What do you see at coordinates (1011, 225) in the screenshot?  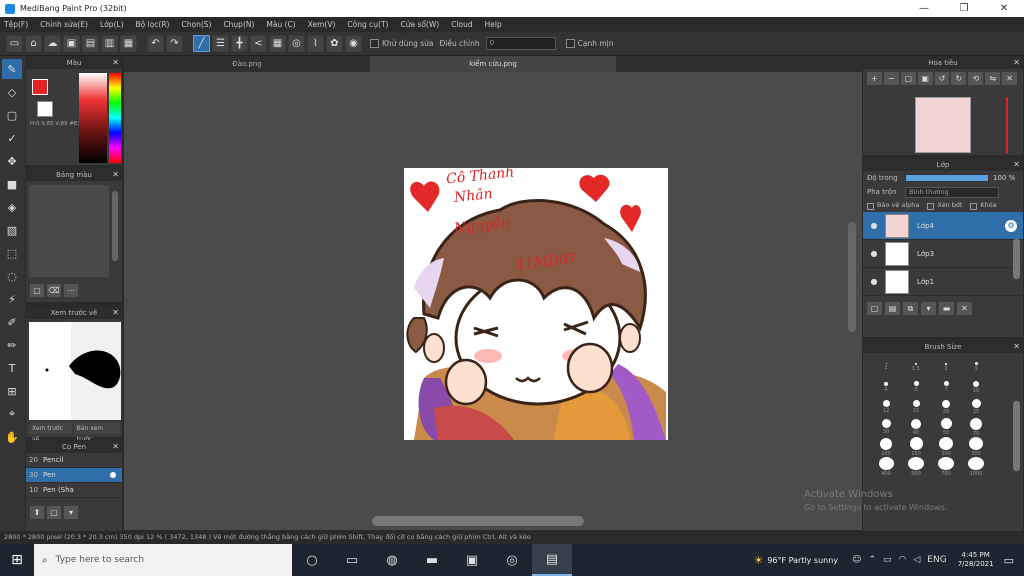 I see `gear-icon: ⚙` at bounding box center [1011, 225].